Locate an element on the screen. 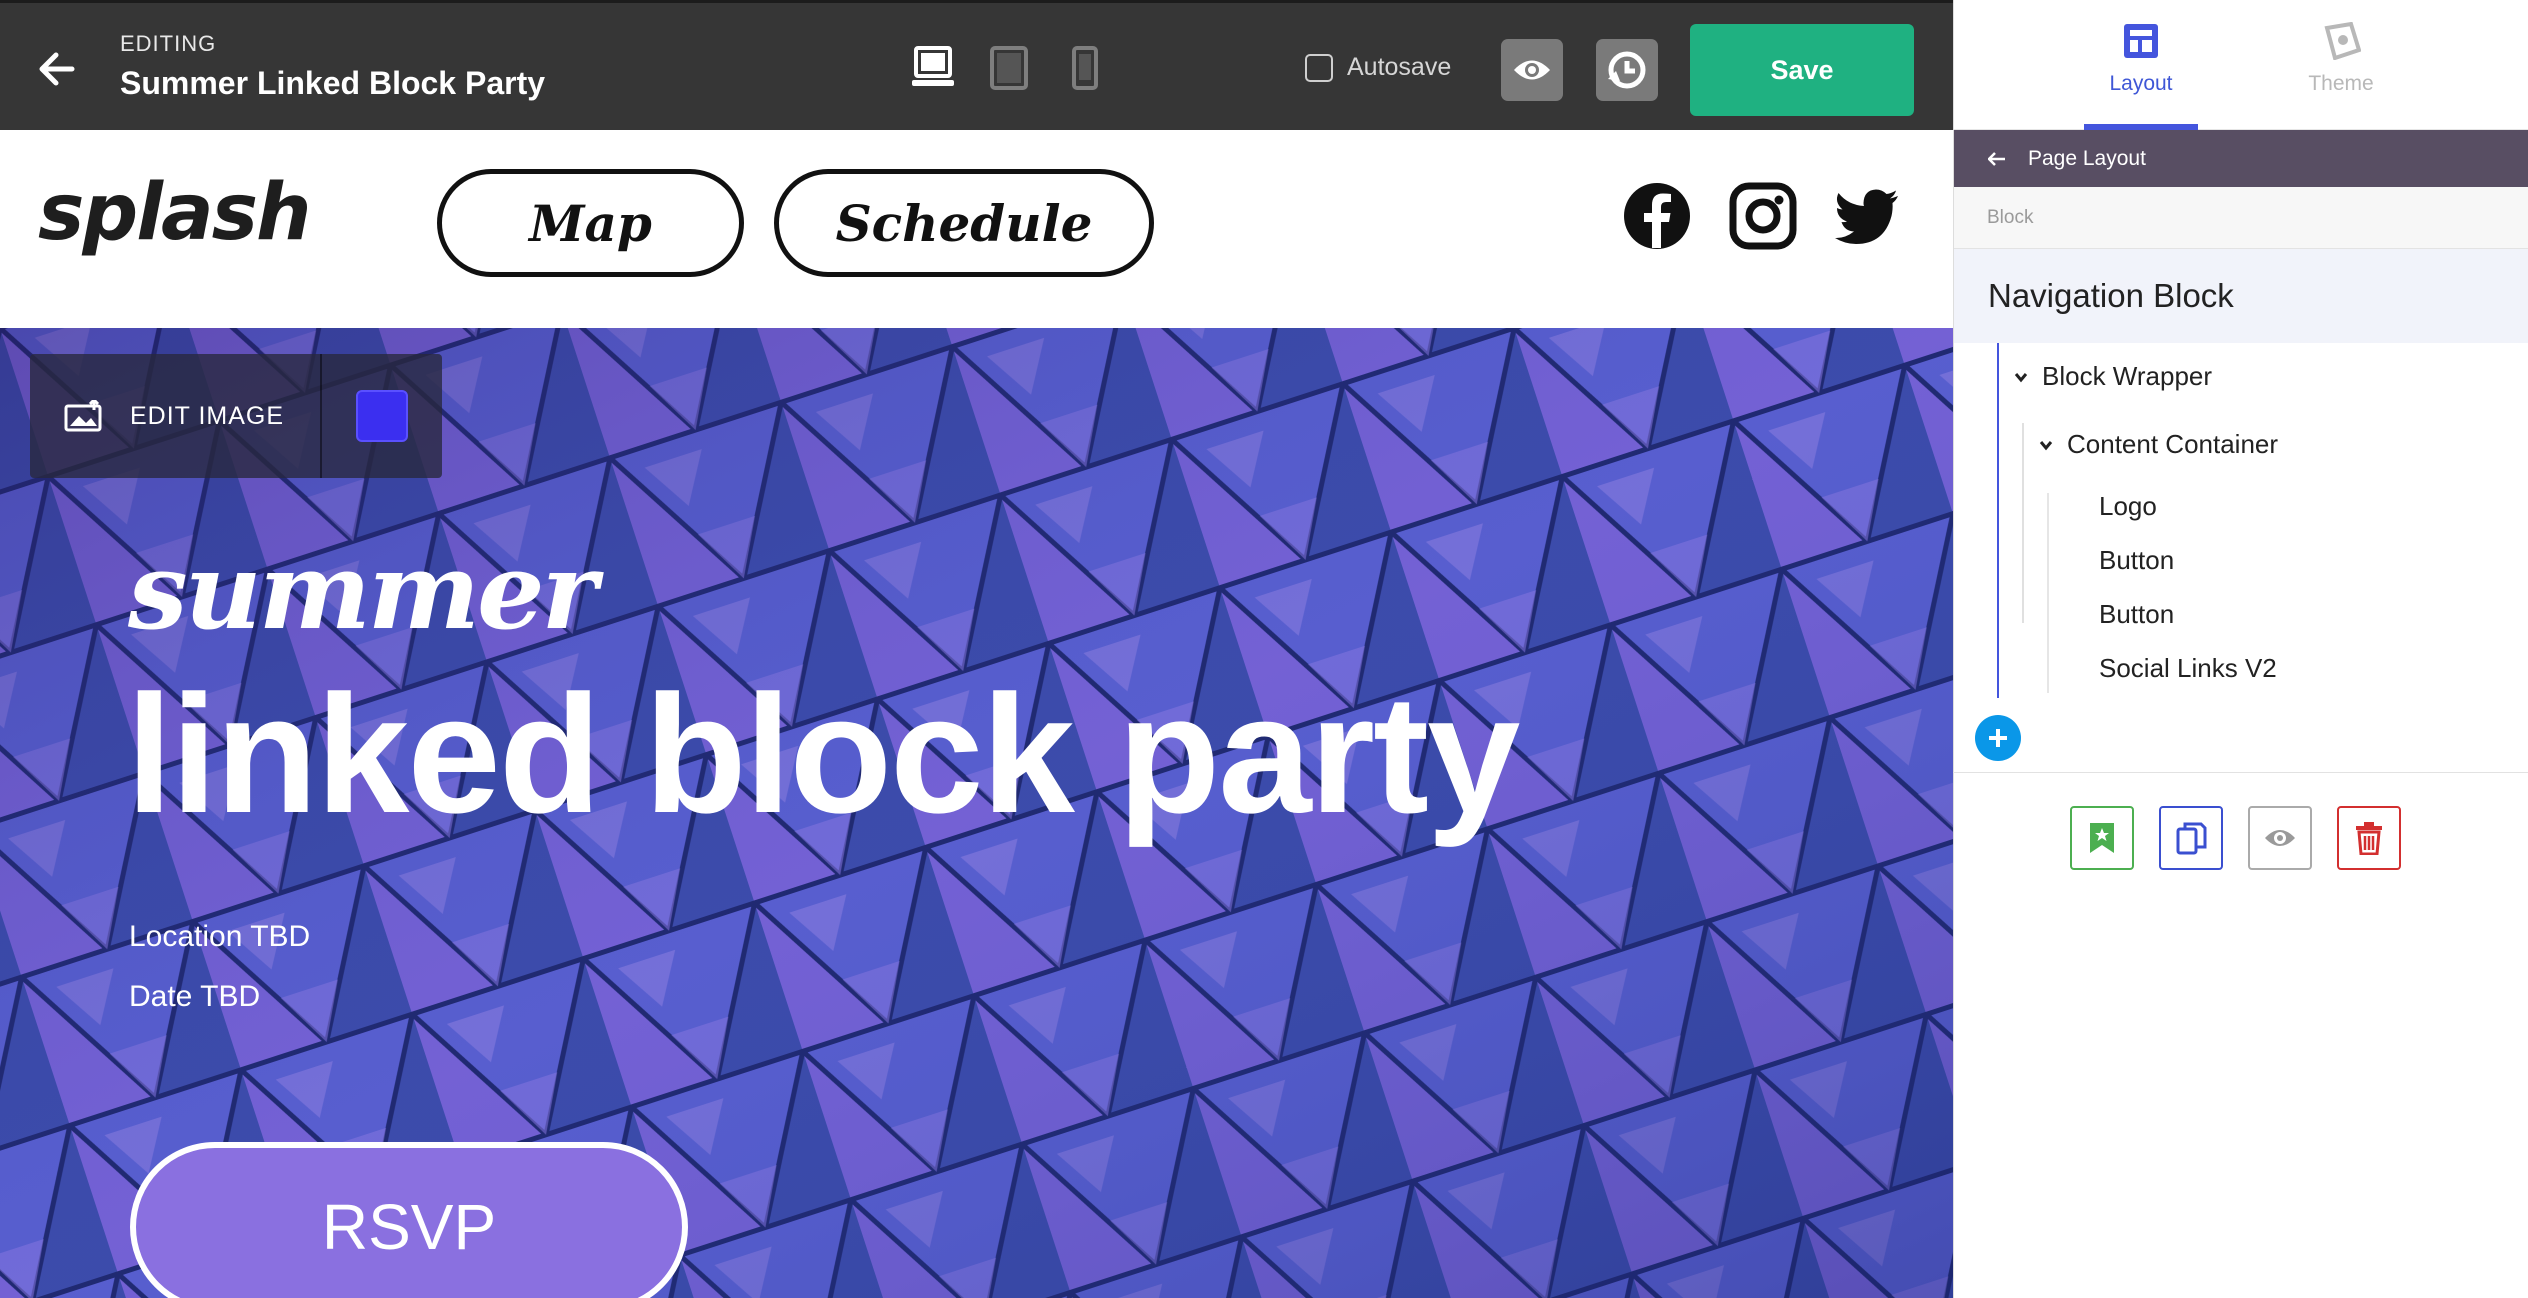  nav-button-map: Map is located at coordinates (590, 223).